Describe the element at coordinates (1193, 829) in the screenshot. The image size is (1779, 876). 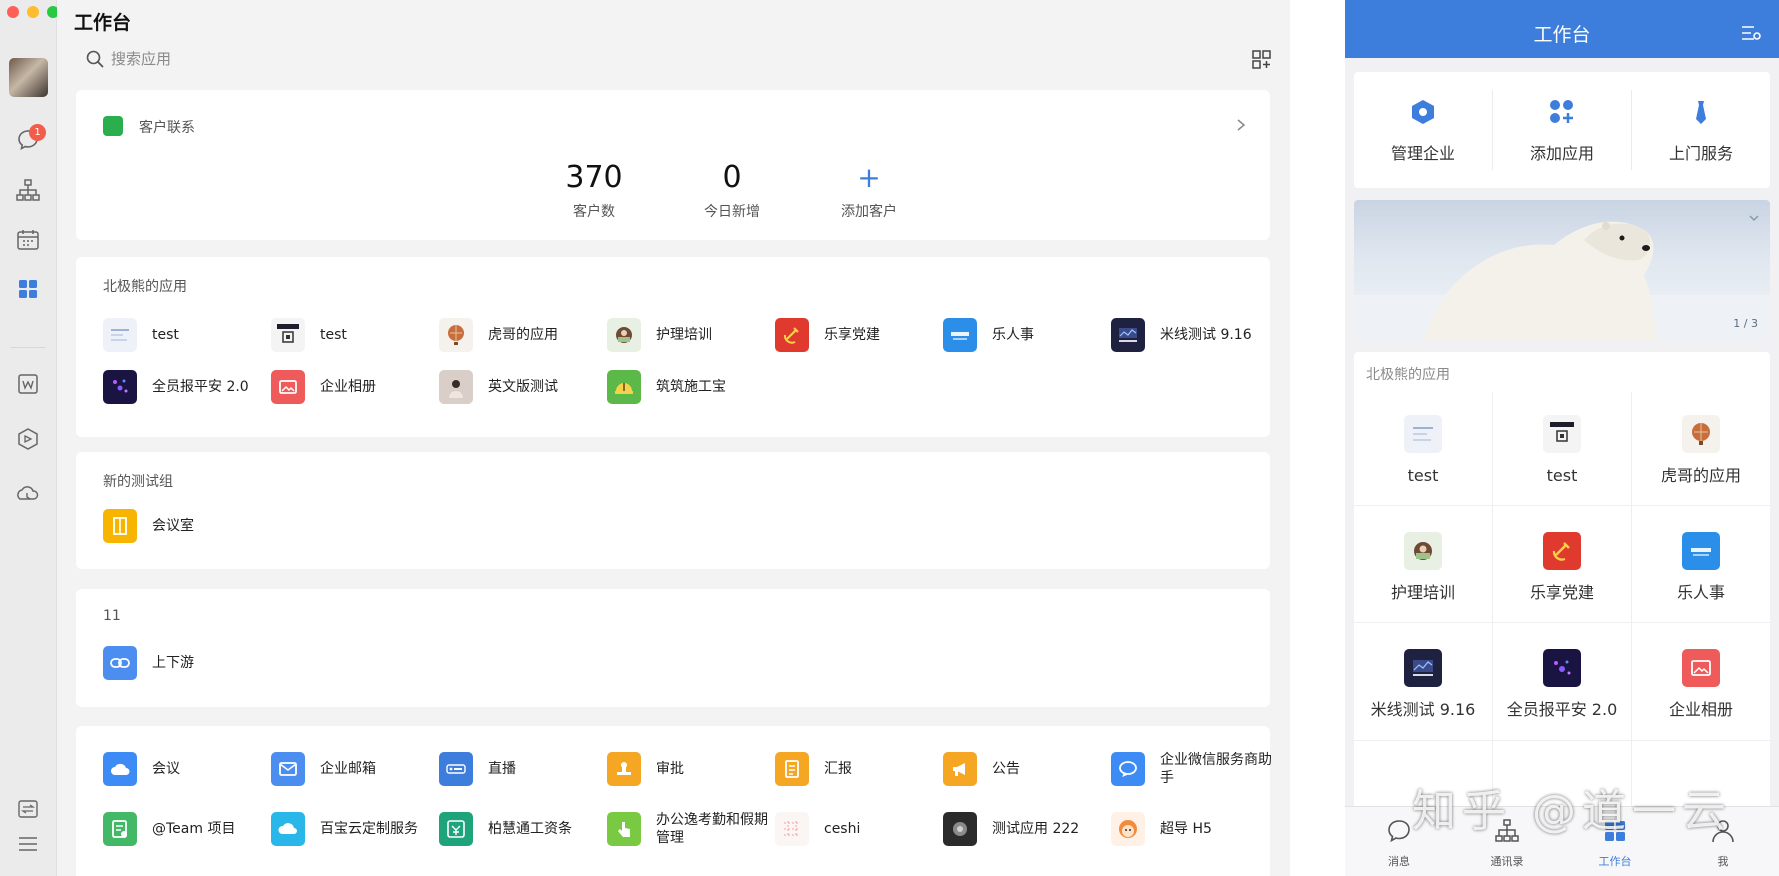
I see `app-chaodao: 超导 H5` at that location.